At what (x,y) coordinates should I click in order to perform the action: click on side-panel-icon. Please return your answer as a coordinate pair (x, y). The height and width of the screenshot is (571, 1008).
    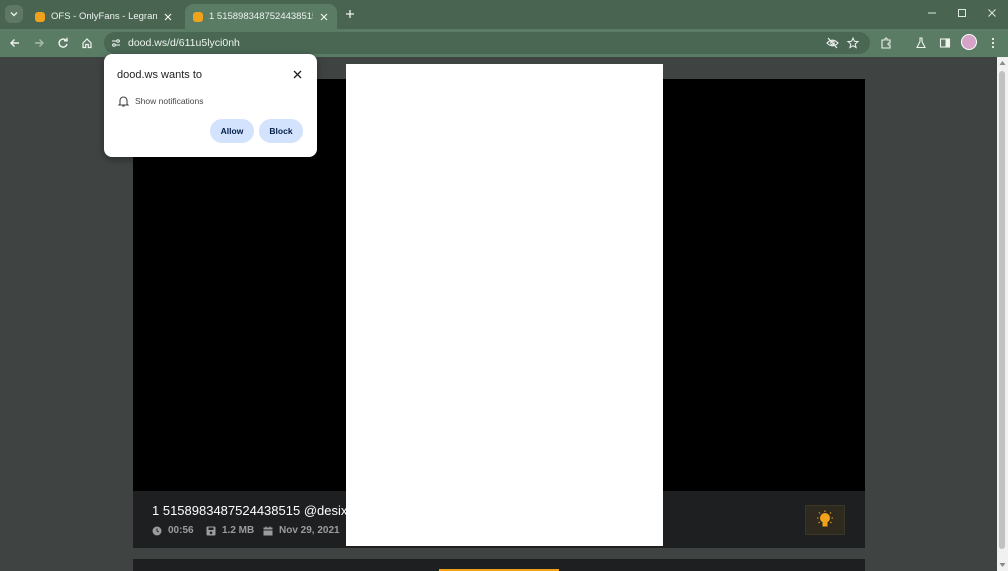
    Looking at the image, I should click on (945, 43).